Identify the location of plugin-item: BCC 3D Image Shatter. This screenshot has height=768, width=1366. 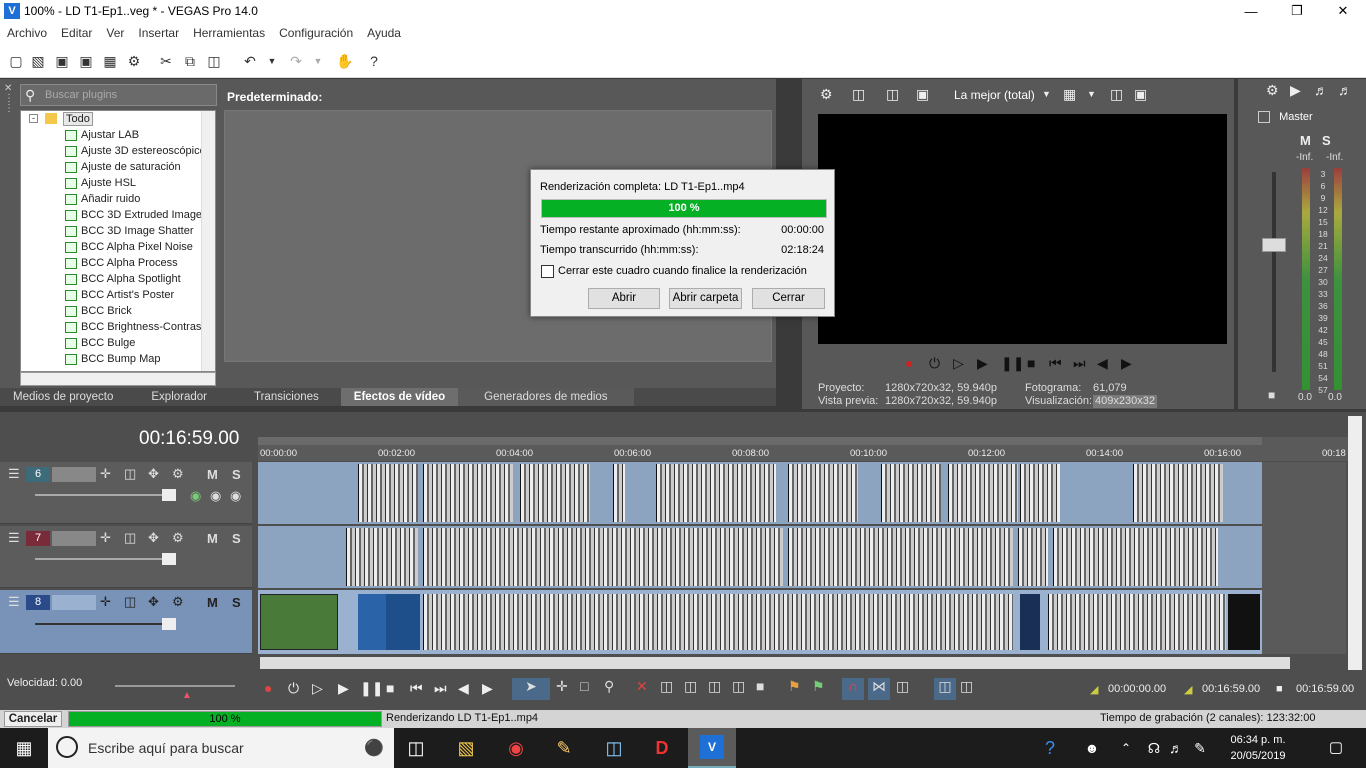
(118, 231).